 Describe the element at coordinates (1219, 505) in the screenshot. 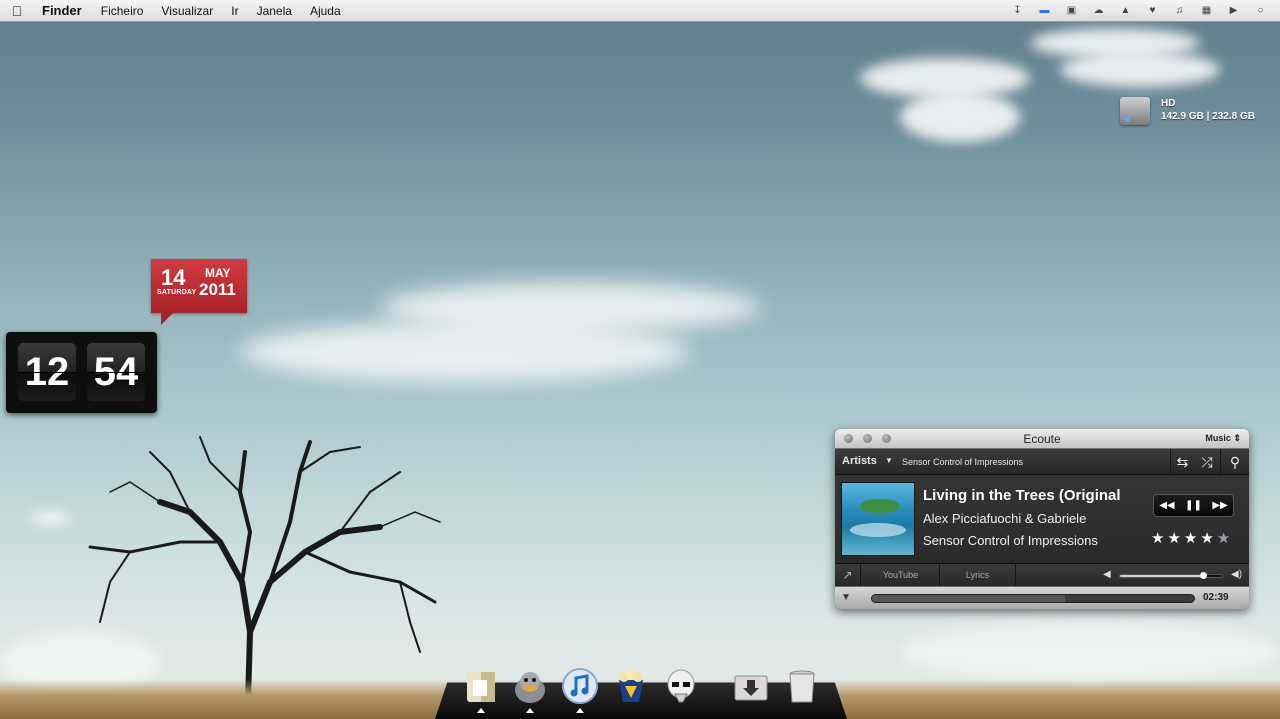

I see `next-icon: ▶▶` at that location.